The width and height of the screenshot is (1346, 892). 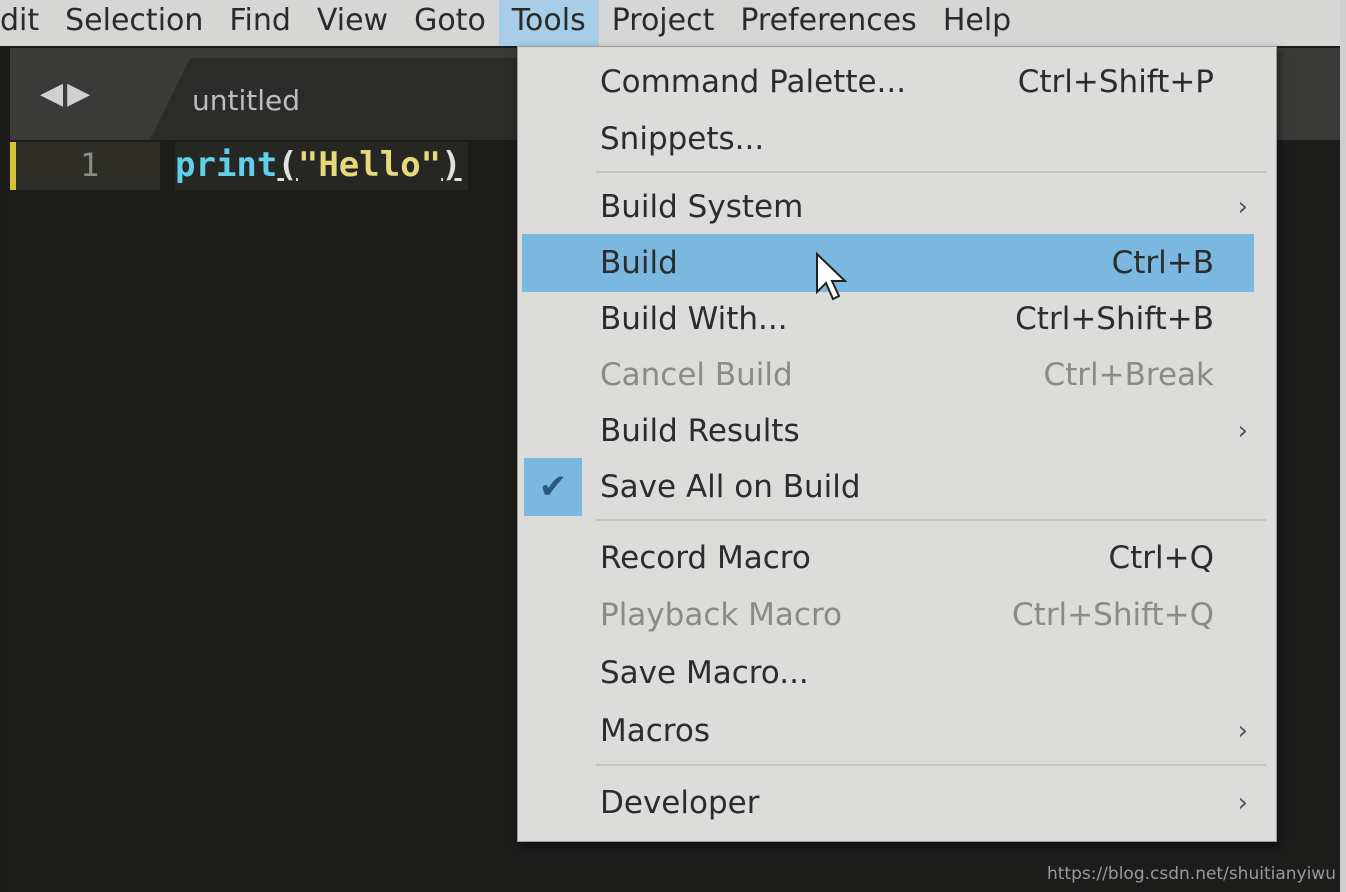 I want to click on menu-item-label: Playback Macro, so click(x=721, y=615).